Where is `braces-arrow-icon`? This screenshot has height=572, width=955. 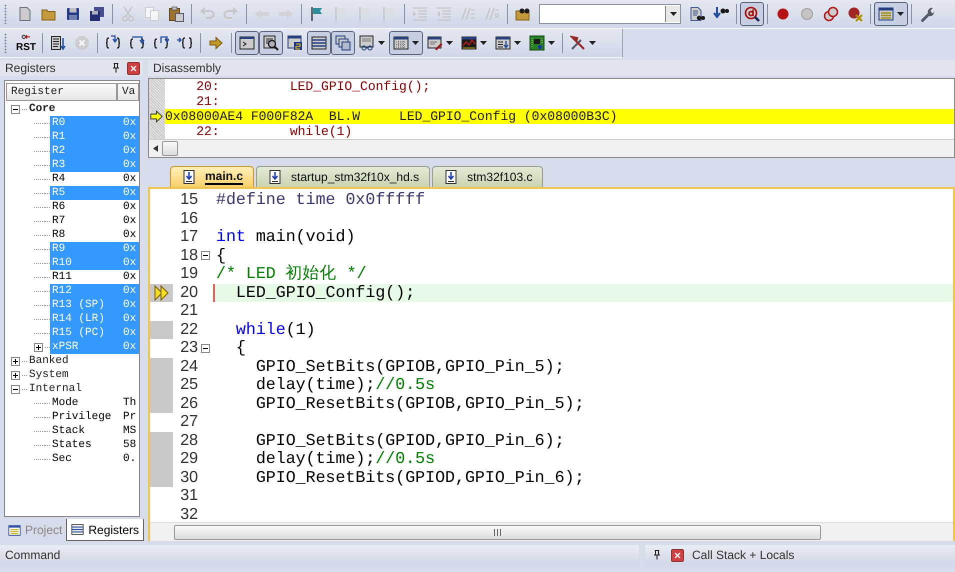 braces-arrow-icon is located at coordinates (113, 43).